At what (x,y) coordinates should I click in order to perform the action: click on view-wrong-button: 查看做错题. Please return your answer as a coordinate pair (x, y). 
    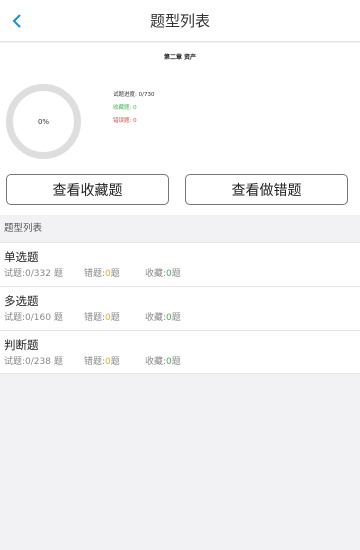
    Looking at the image, I should click on (266, 189).